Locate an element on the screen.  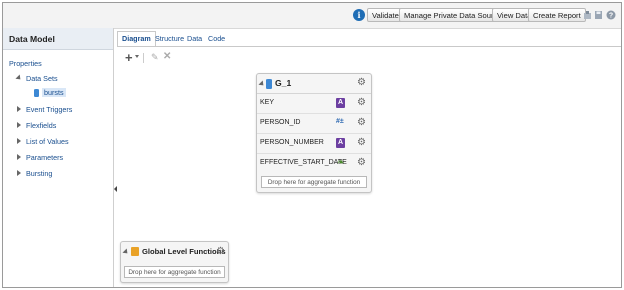
tree-item-list-of-values: List of Values is located at coordinates (43, 142).